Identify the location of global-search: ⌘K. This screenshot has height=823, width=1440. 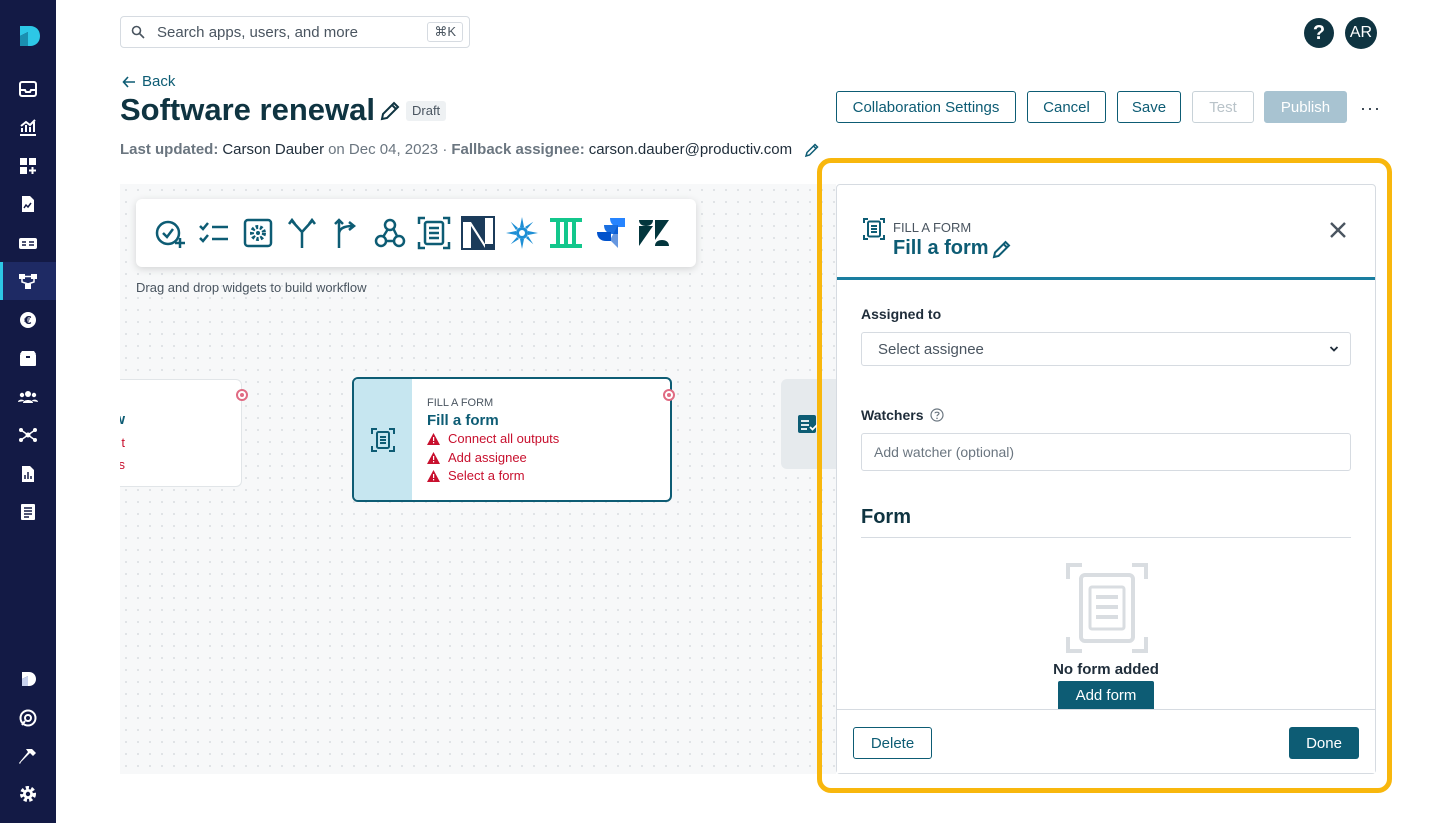
(295, 32).